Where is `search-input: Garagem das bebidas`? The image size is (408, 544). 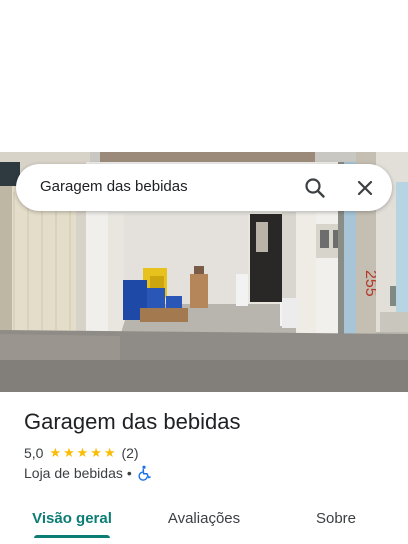 search-input: Garagem das bebidas is located at coordinates (114, 186).